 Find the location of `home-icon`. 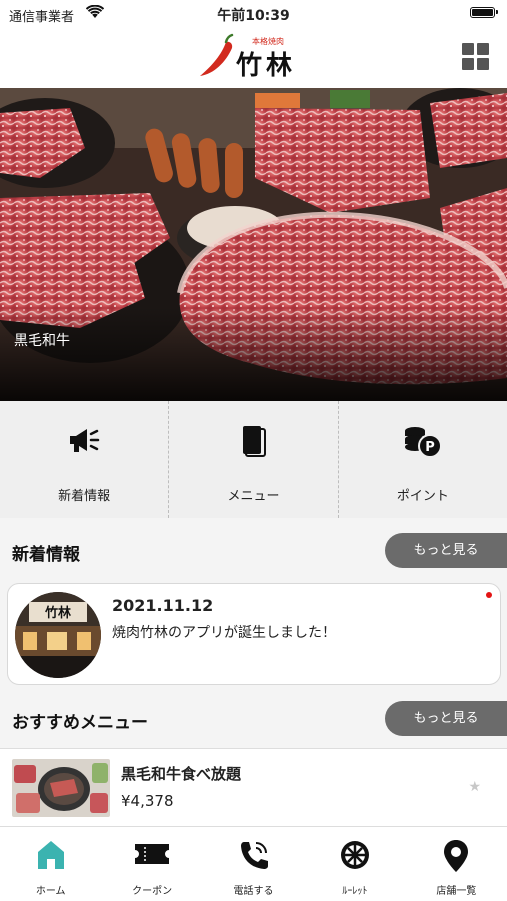

home-icon is located at coordinates (51, 857).